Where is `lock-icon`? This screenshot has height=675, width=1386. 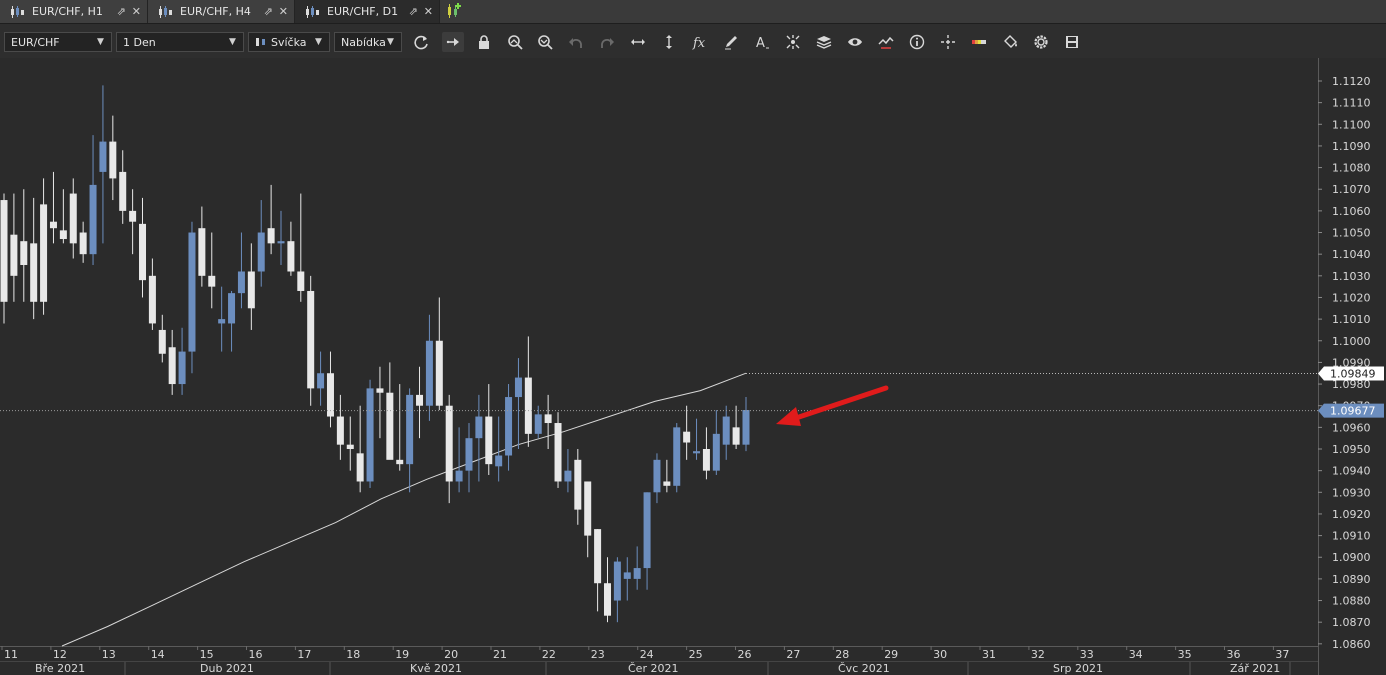
lock-icon is located at coordinates (484, 42).